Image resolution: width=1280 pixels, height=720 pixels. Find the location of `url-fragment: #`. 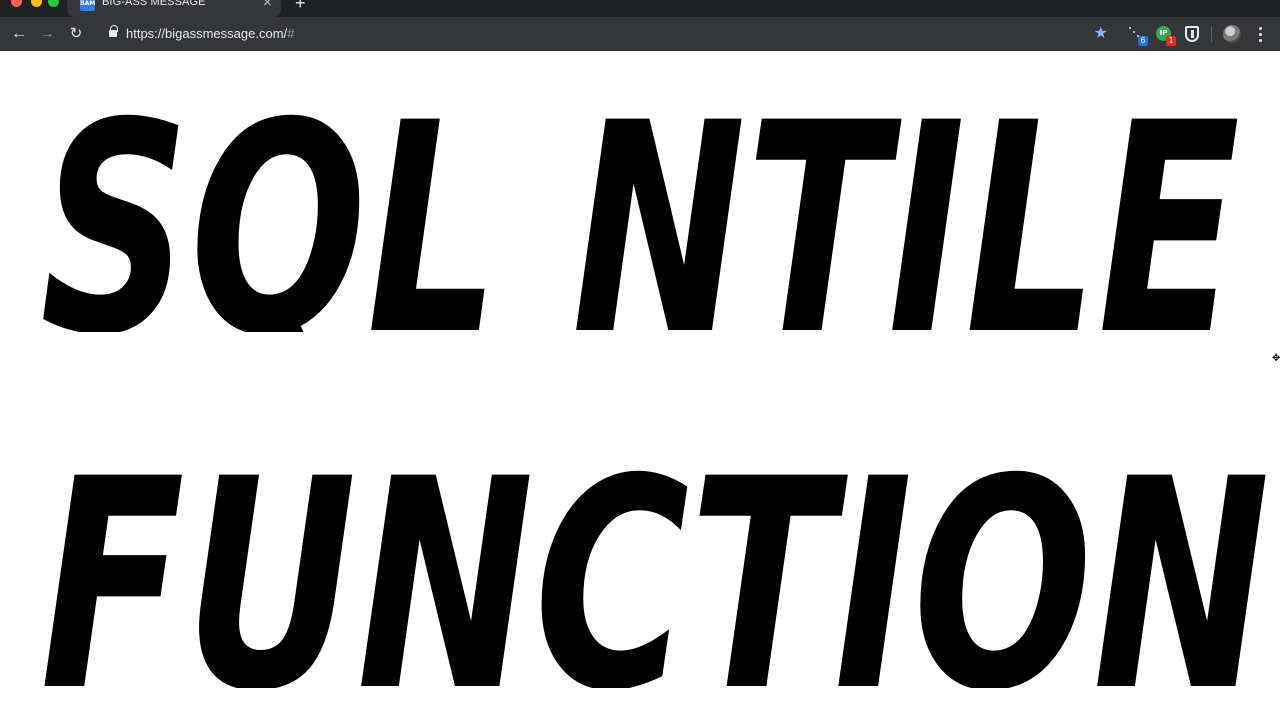

url-fragment: # is located at coordinates (291, 33).